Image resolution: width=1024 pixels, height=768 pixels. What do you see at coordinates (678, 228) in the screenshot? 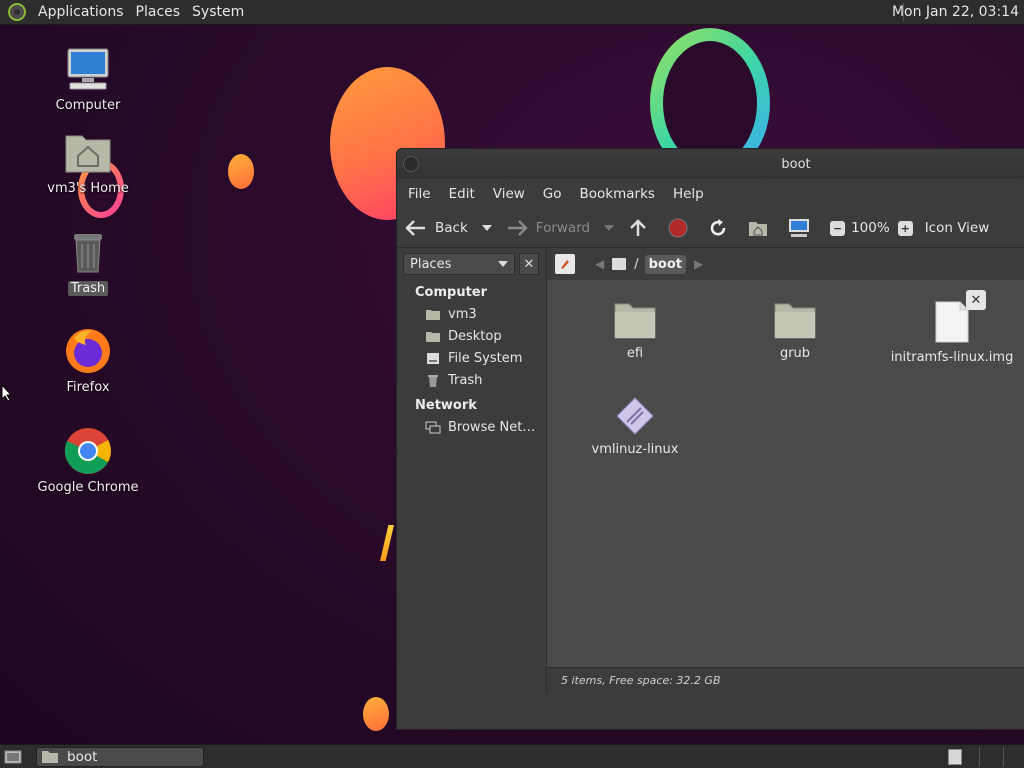
I see `stop-icon` at bounding box center [678, 228].